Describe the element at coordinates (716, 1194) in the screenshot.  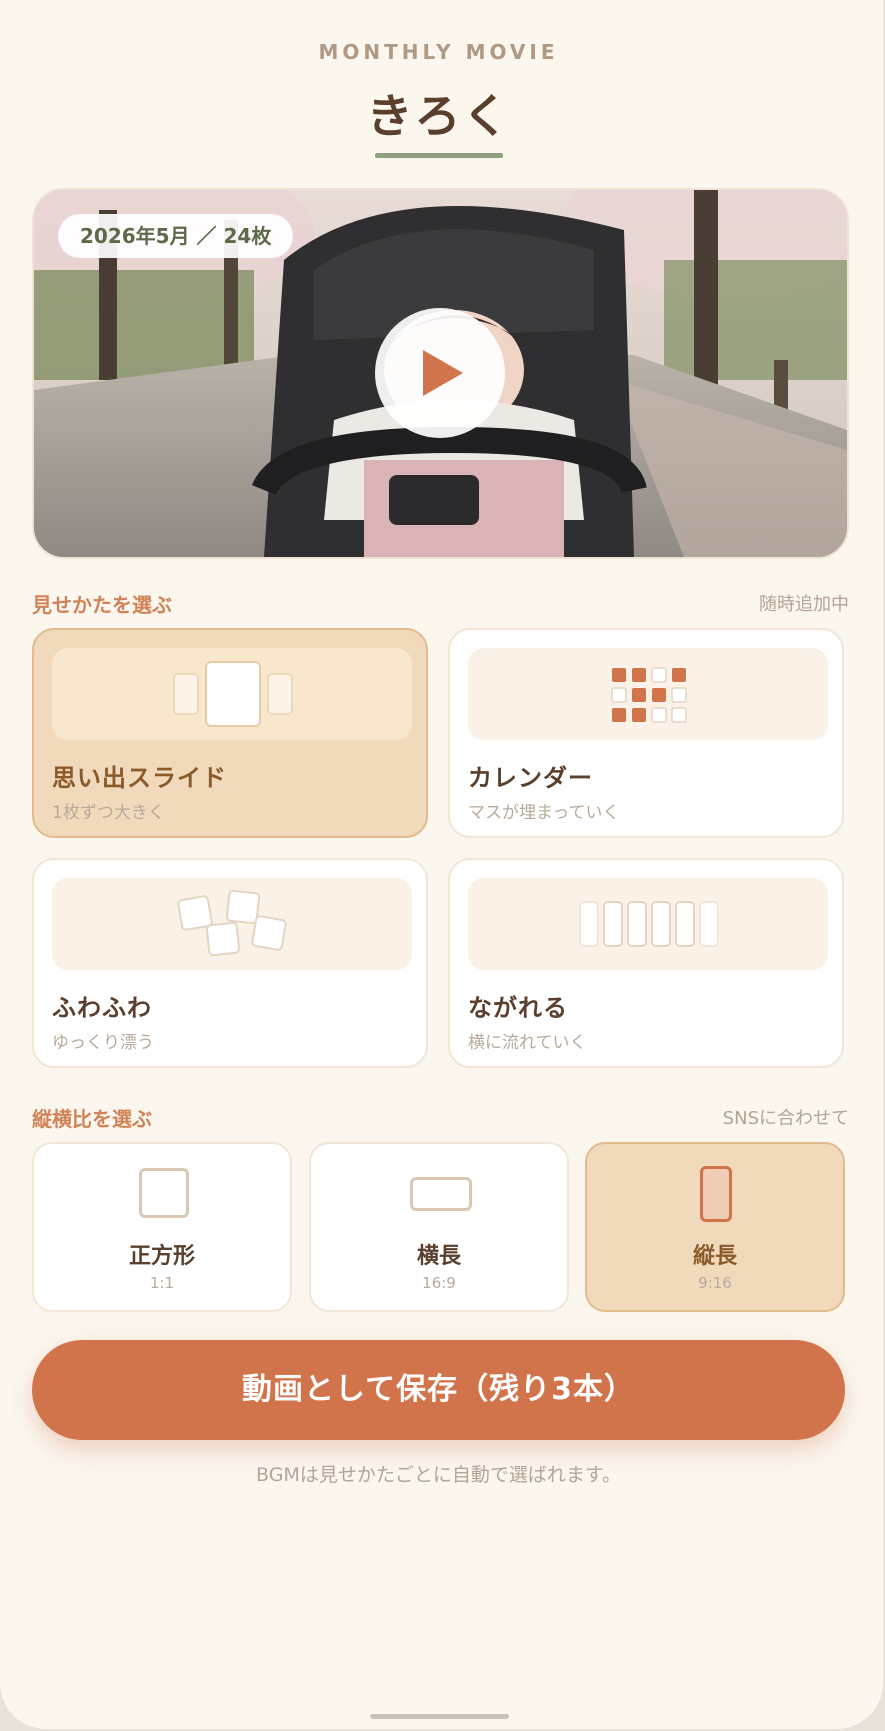
I see `portrait-ratio-icon` at that location.